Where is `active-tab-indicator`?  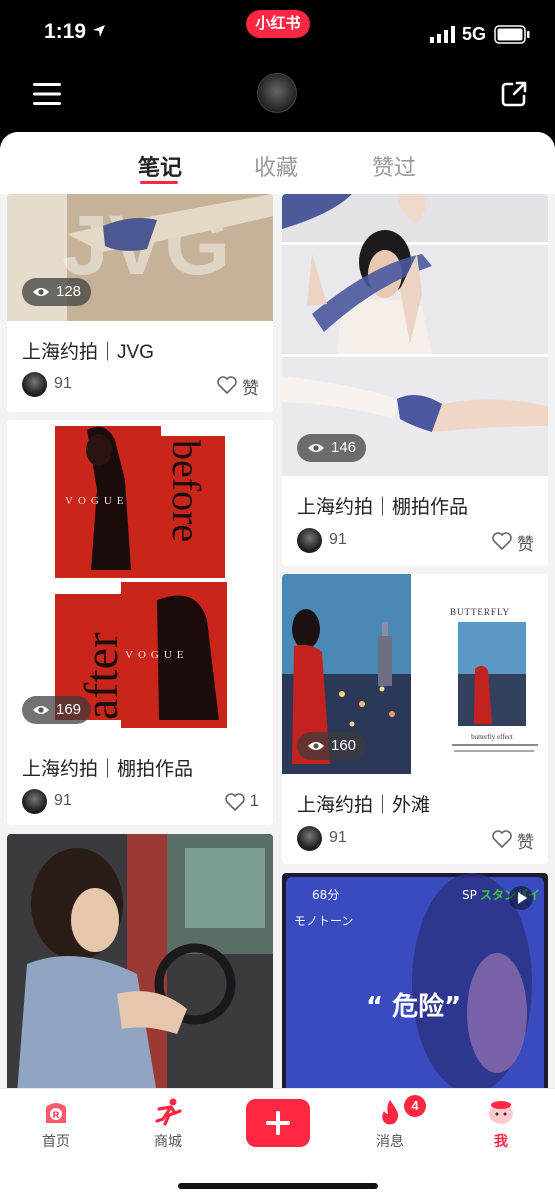
active-tab-indicator is located at coordinates (159, 182).